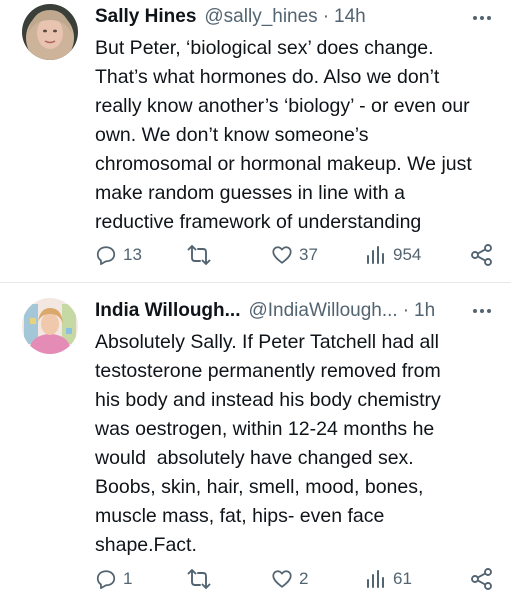 This screenshot has width=511, height=600. Describe the element at coordinates (267, 77) in the screenshot. I see `text-line: That’s what hormones do. Also we don’t` at that location.